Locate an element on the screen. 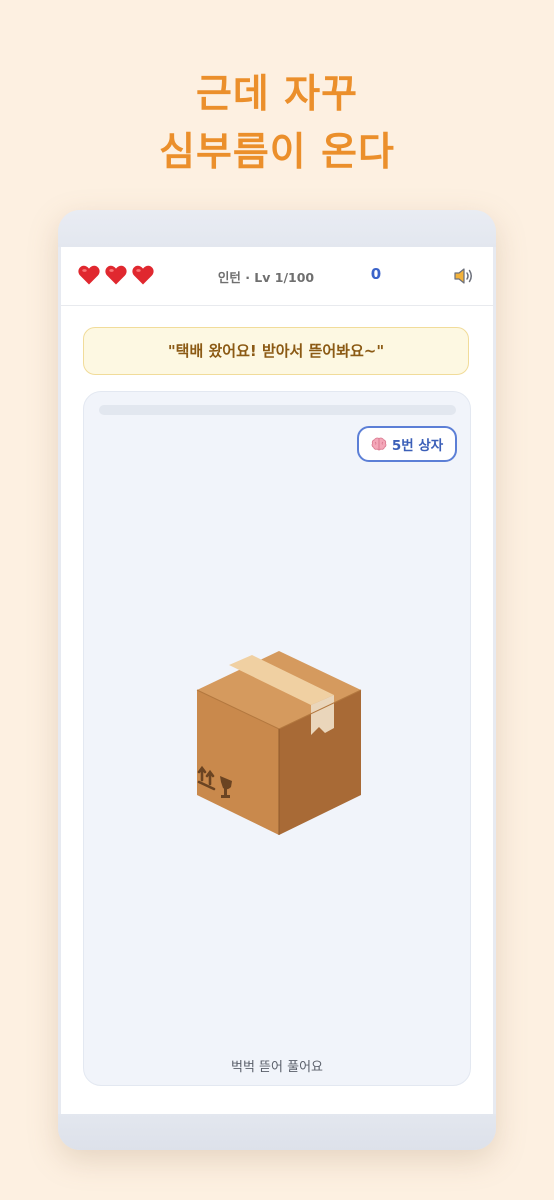 Image resolution: width=554 pixels, height=1200 pixels. headline-line-1: 근데 자꾸 is located at coordinates (277, 94).